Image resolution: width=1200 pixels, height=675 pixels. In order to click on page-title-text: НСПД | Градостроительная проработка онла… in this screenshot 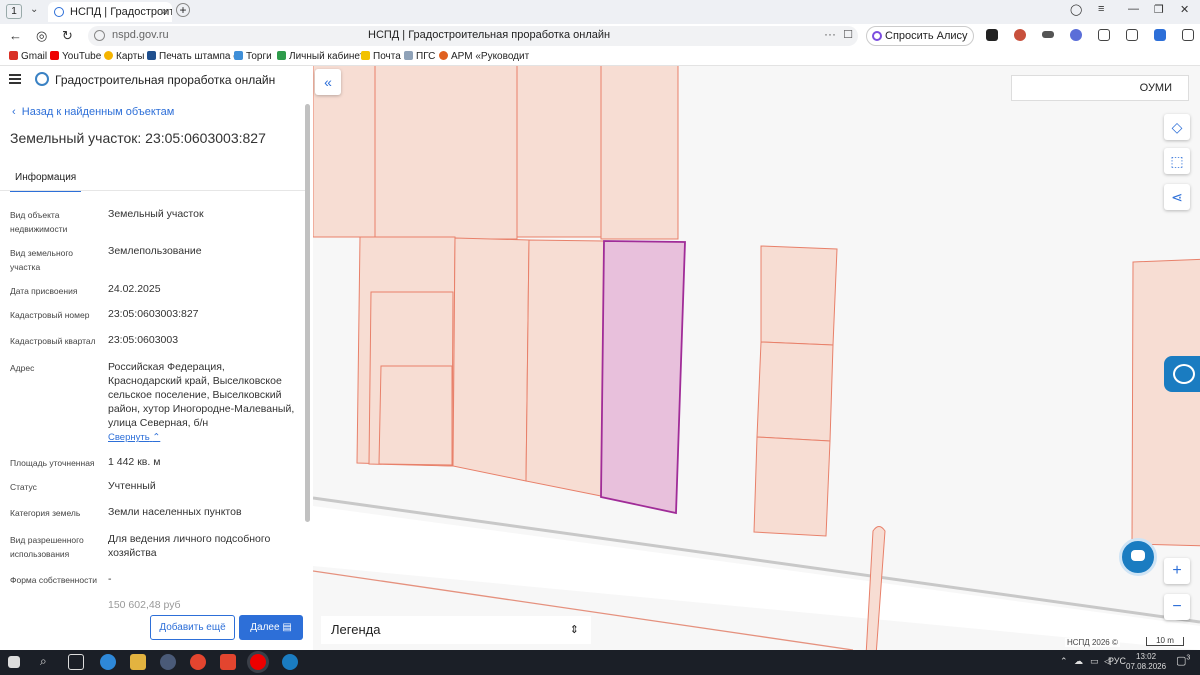, I will do `click(489, 35)`.